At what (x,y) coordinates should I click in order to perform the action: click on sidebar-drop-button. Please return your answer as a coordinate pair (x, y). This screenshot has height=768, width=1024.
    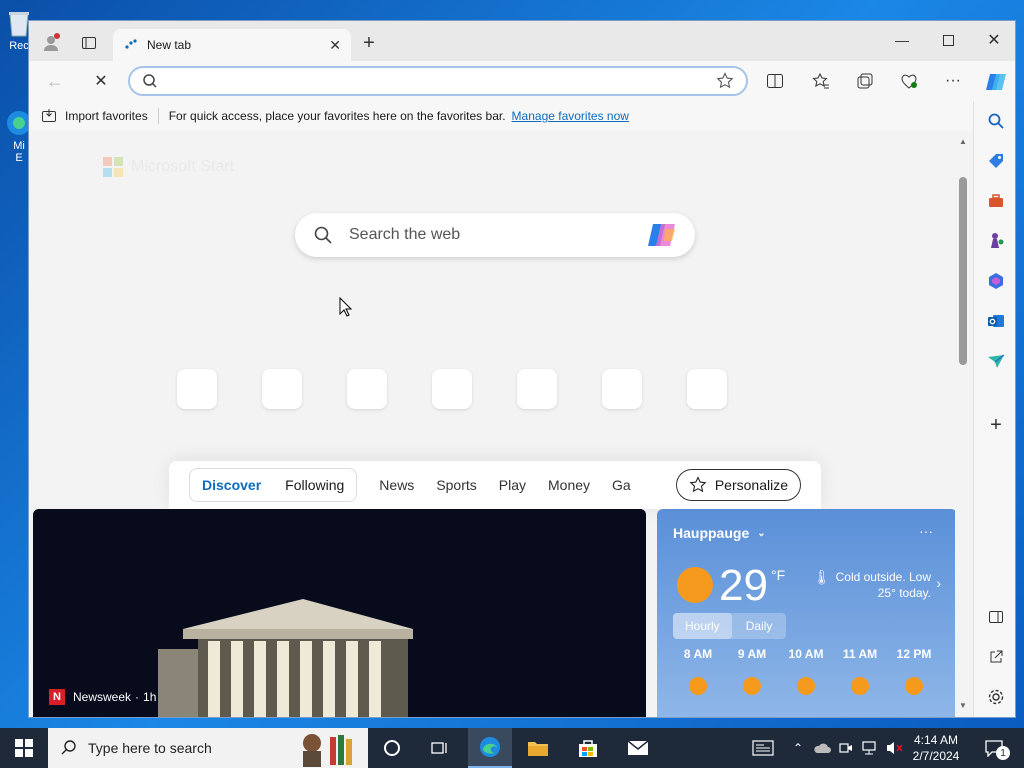
    Looking at the image, I should click on (996, 361).